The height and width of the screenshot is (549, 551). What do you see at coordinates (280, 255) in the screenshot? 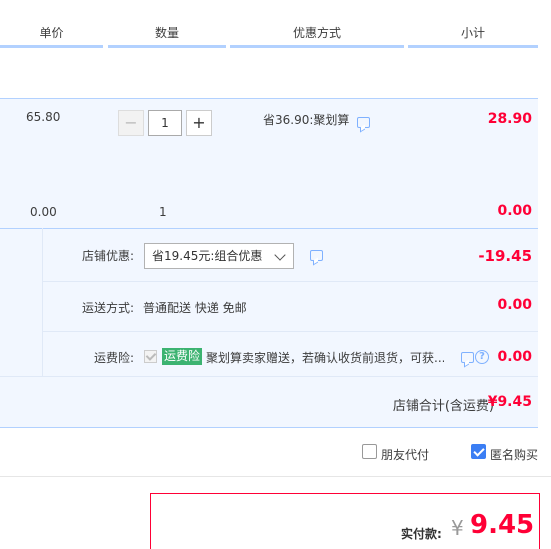
I see `chevron-down-icon` at bounding box center [280, 255].